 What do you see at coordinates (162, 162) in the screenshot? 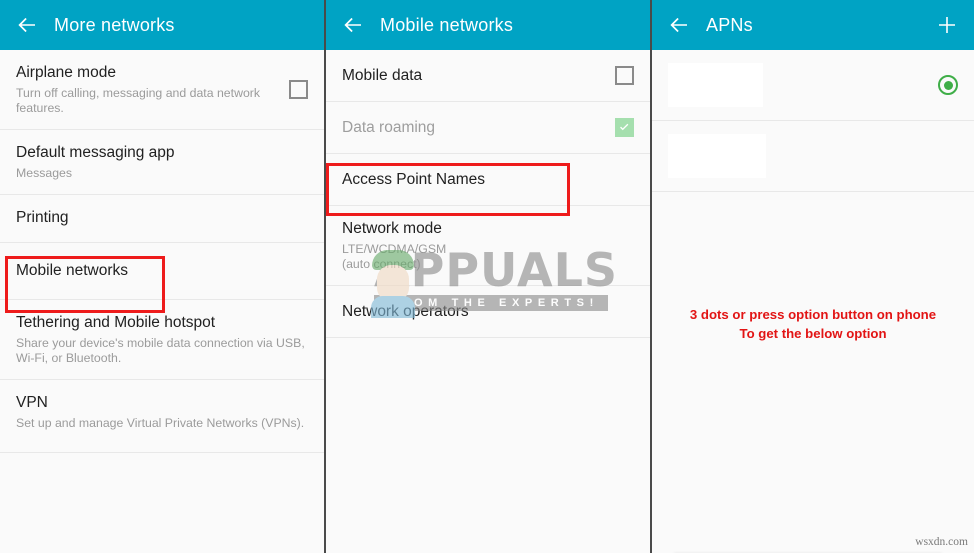
I see `list-item-default-messaging-app: Default messaging app Messages` at bounding box center [162, 162].